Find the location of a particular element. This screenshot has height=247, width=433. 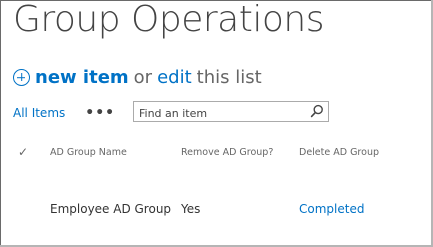

command-line: new item or edit this list is located at coordinates (140, 77).